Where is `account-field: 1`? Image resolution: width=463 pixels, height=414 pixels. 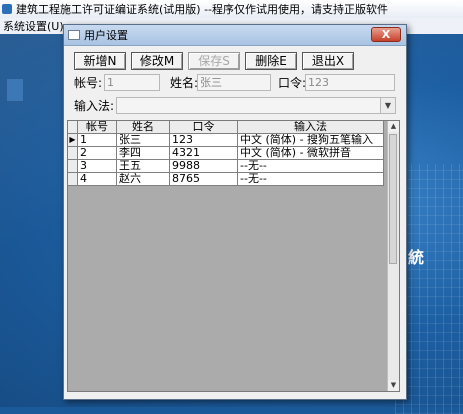 account-field: 1 is located at coordinates (132, 82).